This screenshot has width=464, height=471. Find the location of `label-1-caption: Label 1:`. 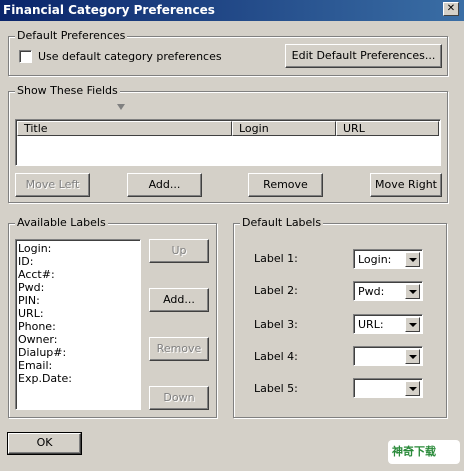

label-1-caption: Label 1: is located at coordinates (276, 258).